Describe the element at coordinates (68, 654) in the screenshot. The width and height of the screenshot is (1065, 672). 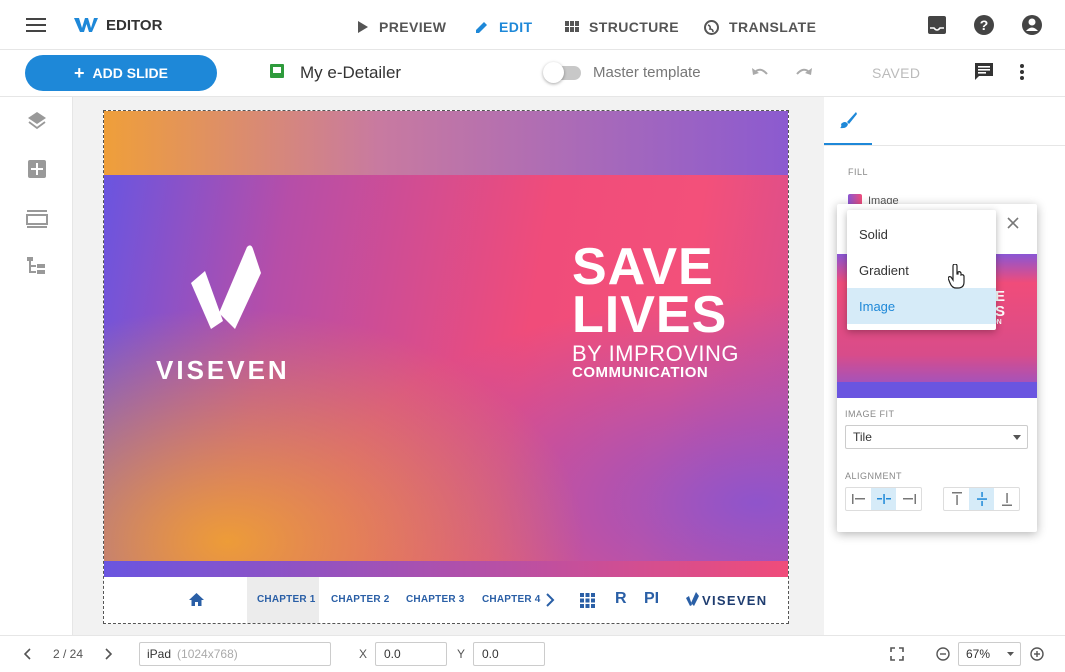
I see `slide-counter: 2 / 24` at that location.